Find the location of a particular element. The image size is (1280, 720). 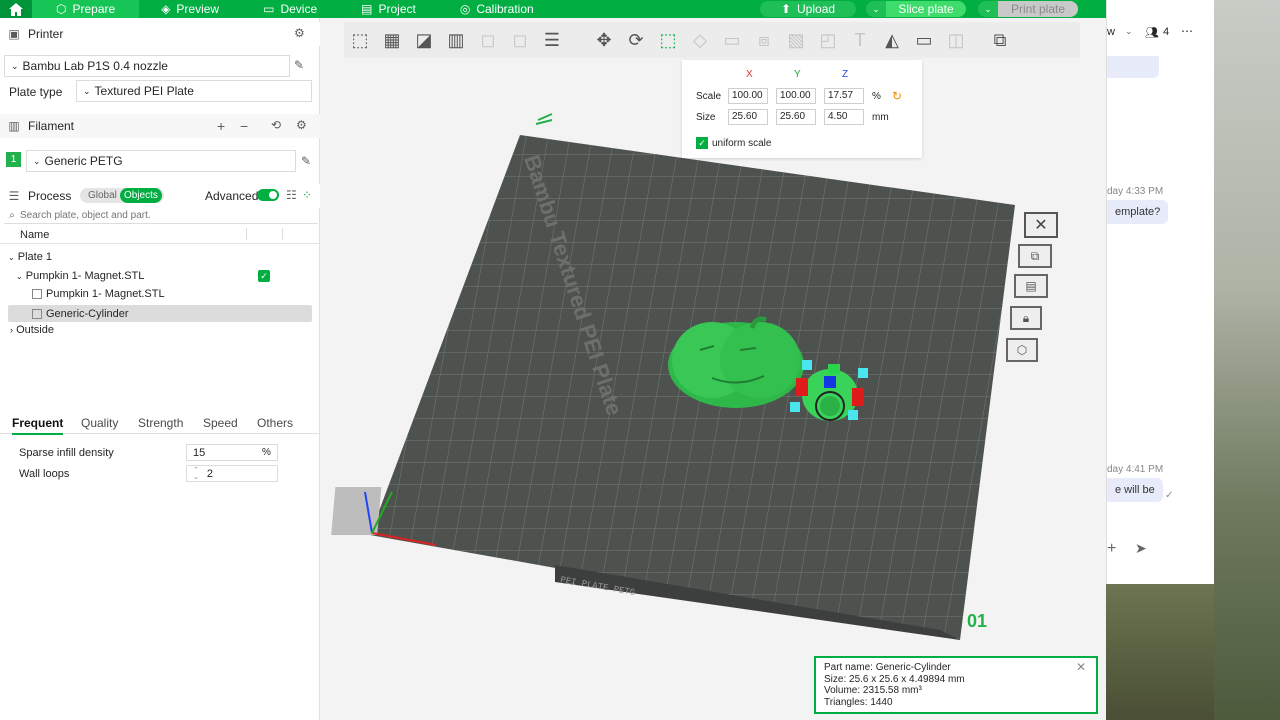

tree-item-plate: ⌄ Plate 1 is located at coordinates (30, 257).